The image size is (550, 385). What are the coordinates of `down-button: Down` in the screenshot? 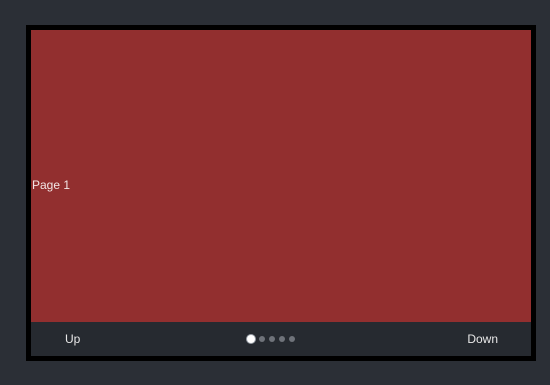 It's located at (482, 339).